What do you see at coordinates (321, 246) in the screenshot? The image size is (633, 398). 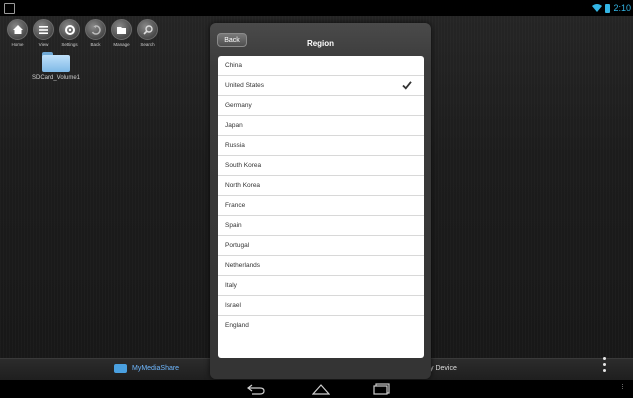 I see `region-item: Portugal` at bounding box center [321, 246].